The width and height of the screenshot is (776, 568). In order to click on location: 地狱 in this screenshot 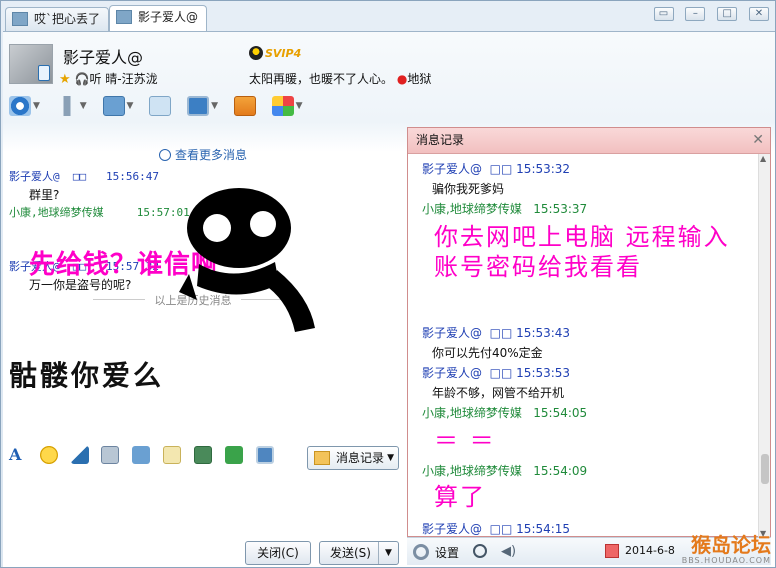, I will do `click(419, 79)`.